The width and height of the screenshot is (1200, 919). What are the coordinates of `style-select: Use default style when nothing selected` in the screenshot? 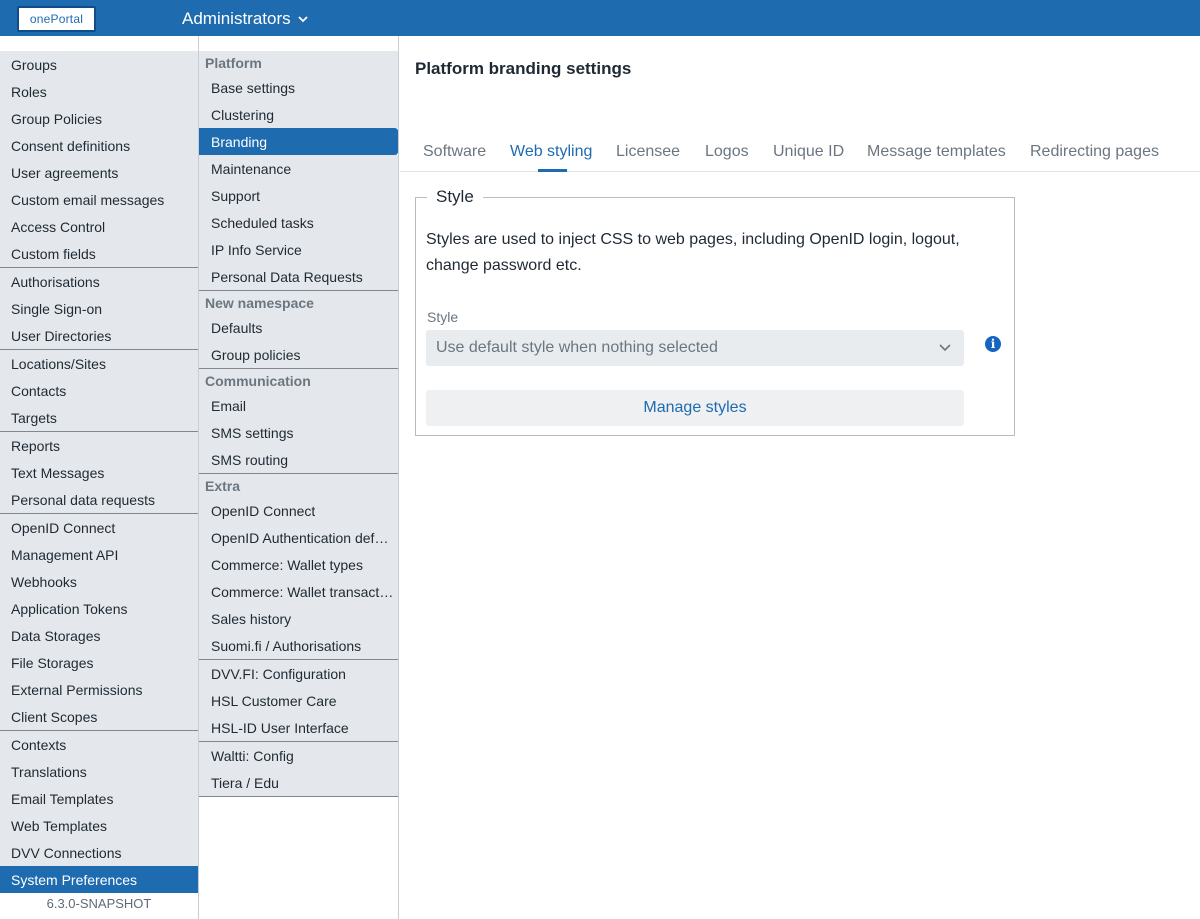 It's located at (695, 348).